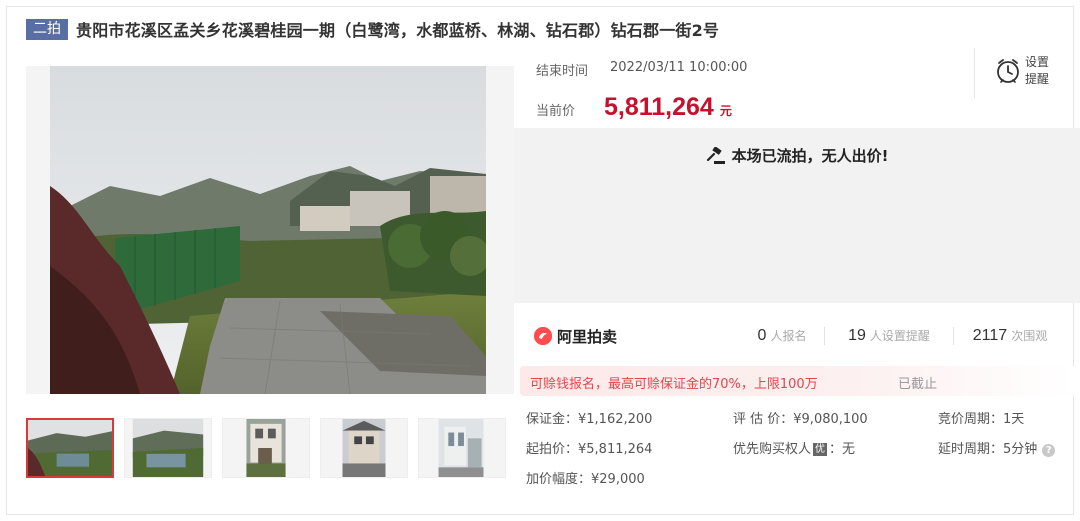  I want to click on reminder-count: 19, so click(857, 335).